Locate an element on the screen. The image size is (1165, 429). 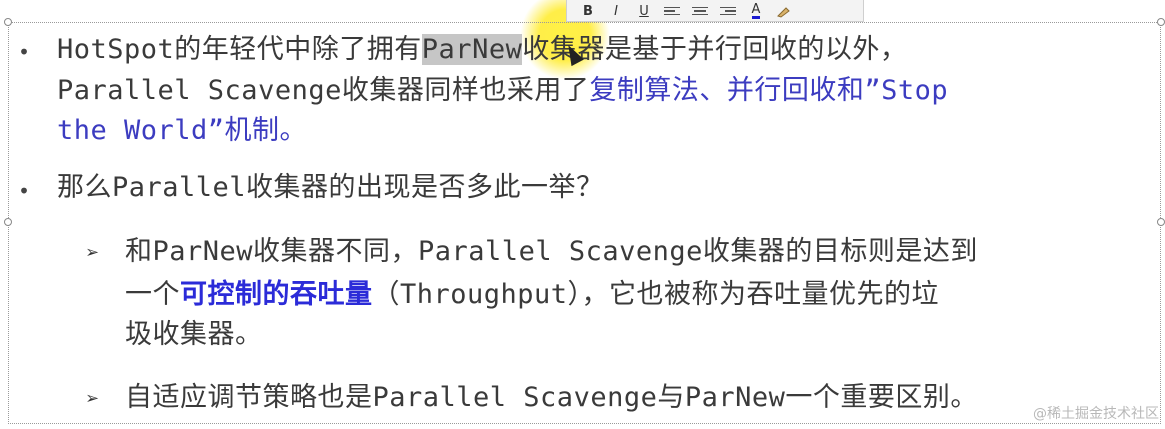
italic-button: I is located at coordinates (616, 11).